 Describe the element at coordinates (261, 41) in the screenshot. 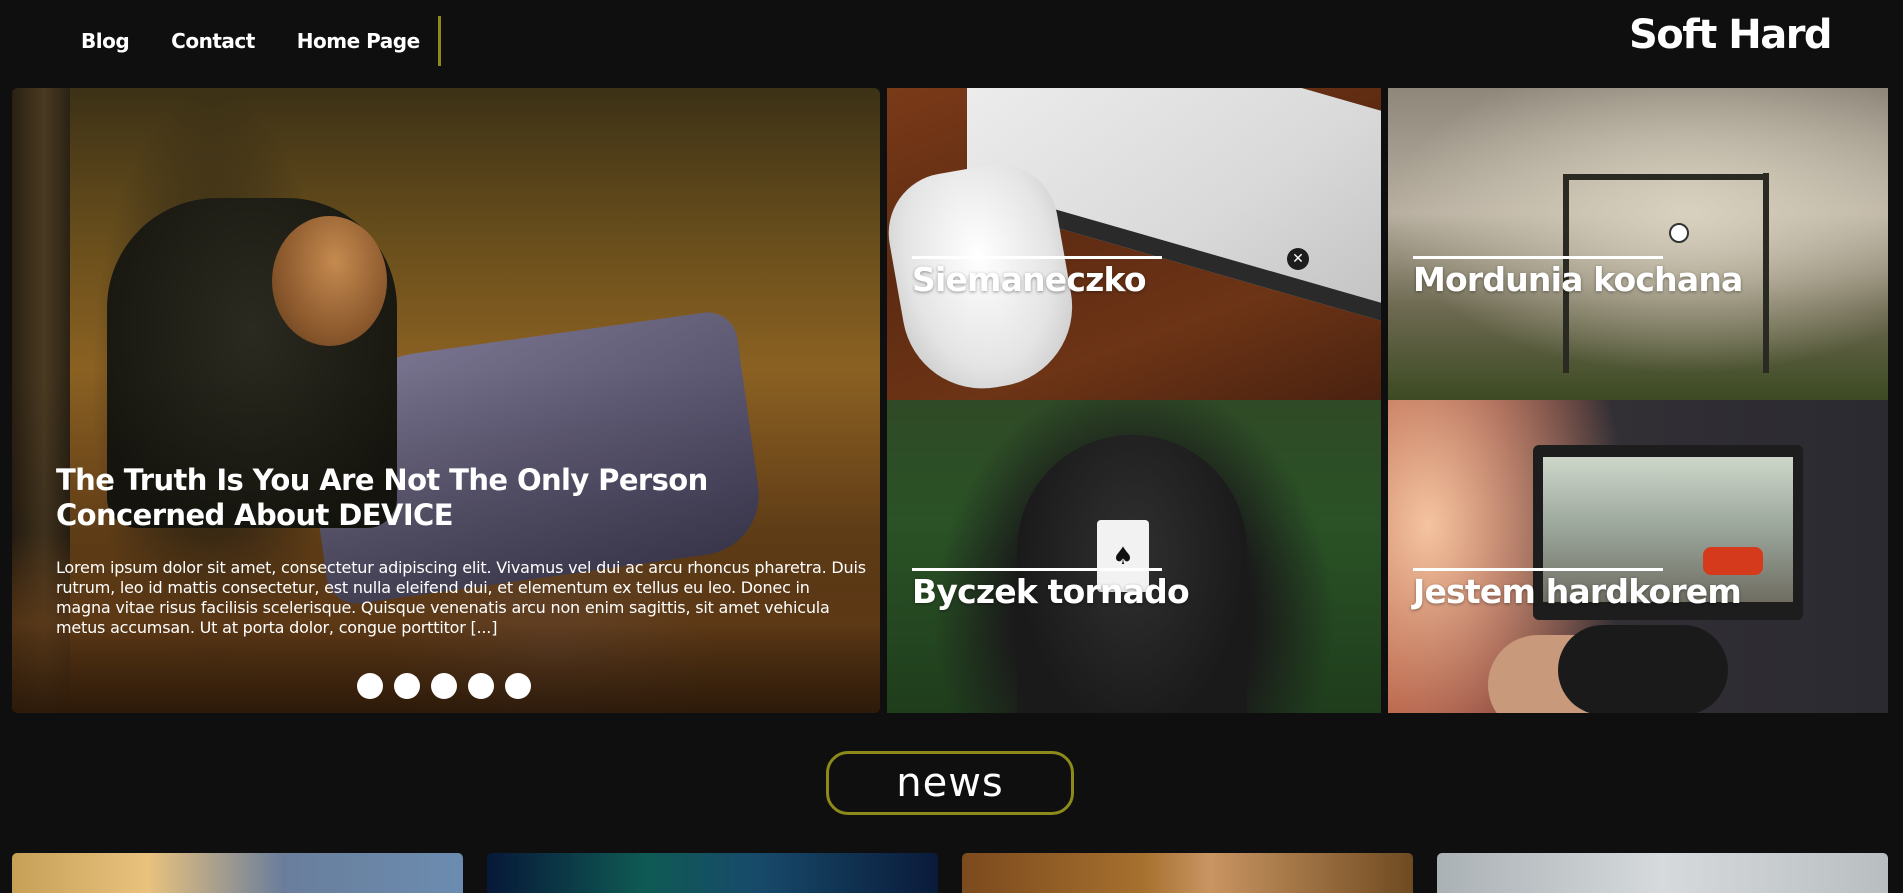

I see `main-nav: Blog Contact Home Page` at that location.